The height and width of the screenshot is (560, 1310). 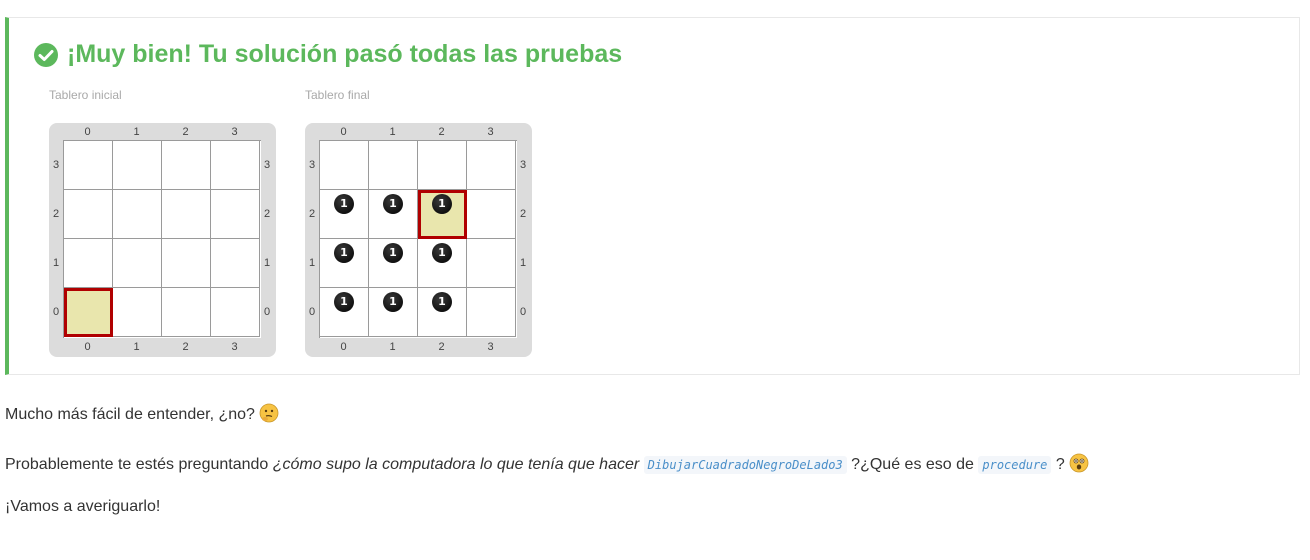 I want to click on paragraph-text: Probablemente te estés preguntando, so click(x=139, y=464).